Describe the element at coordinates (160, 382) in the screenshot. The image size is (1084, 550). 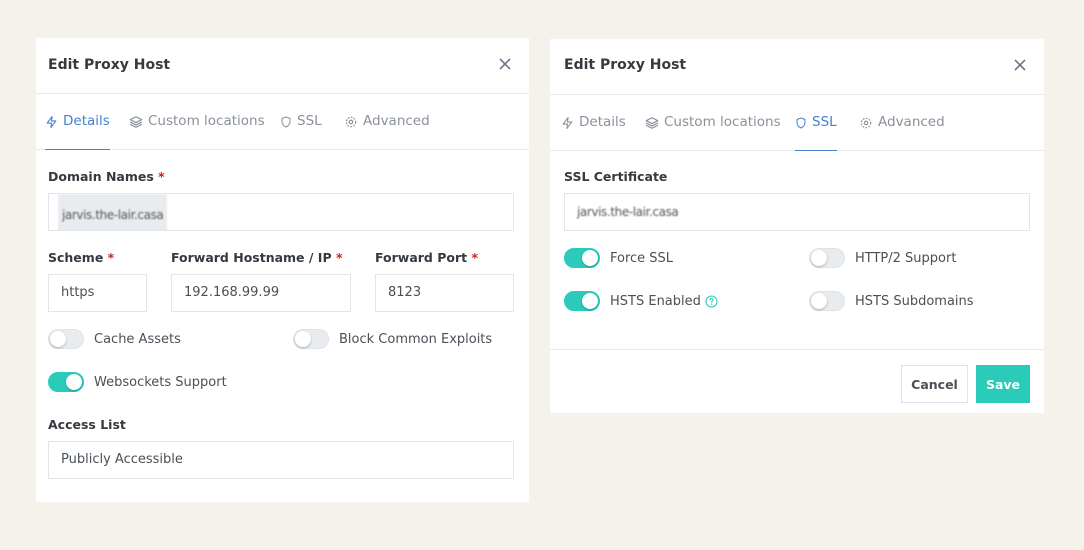
I see `toggle-label: Websockets Support` at that location.